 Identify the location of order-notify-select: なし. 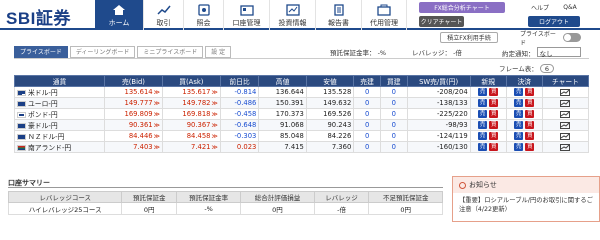
(558, 52).